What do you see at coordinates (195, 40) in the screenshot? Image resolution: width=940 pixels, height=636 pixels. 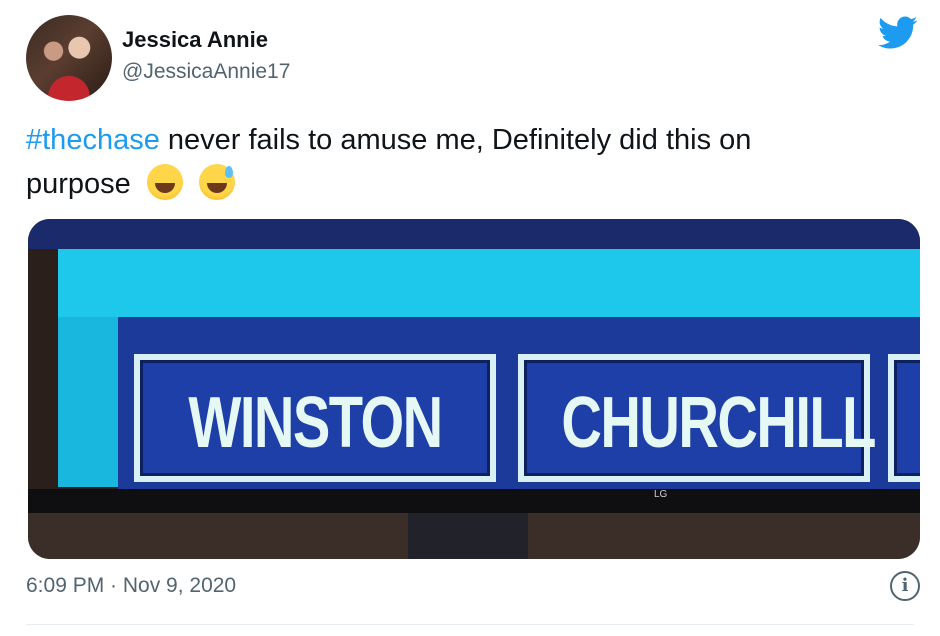 I see `author-display-name: Jessica Annie` at bounding box center [195, 40].